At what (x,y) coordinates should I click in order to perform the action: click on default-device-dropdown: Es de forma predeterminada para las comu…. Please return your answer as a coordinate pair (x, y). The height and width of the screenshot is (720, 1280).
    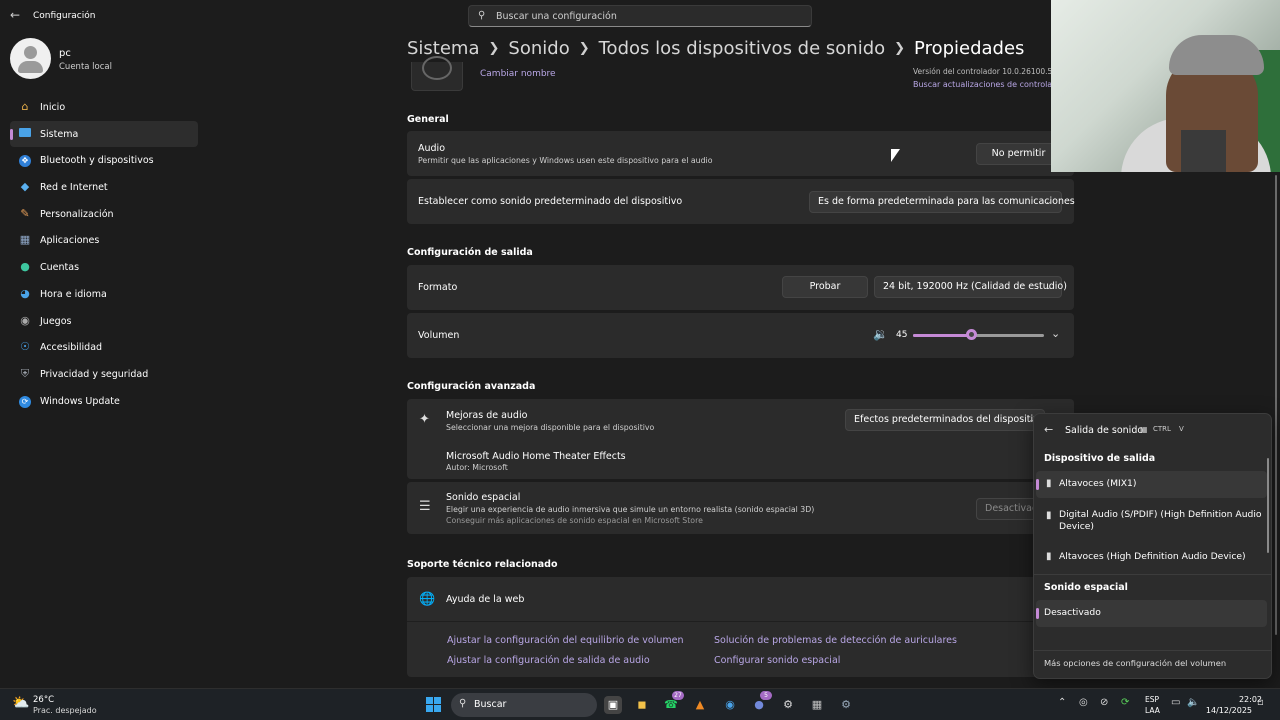
    Looking at the image, I should click on (942, 202).